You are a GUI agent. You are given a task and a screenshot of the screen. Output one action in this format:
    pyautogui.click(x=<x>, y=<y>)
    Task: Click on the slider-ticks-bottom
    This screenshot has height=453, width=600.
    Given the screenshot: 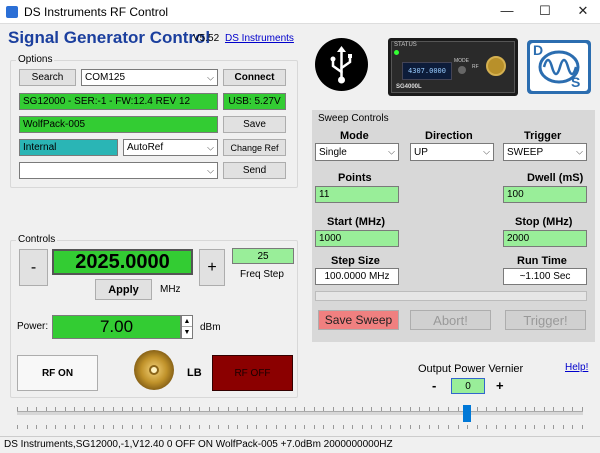 What is the action you would take?
    pyautogui.click(x=300, y=424)
    